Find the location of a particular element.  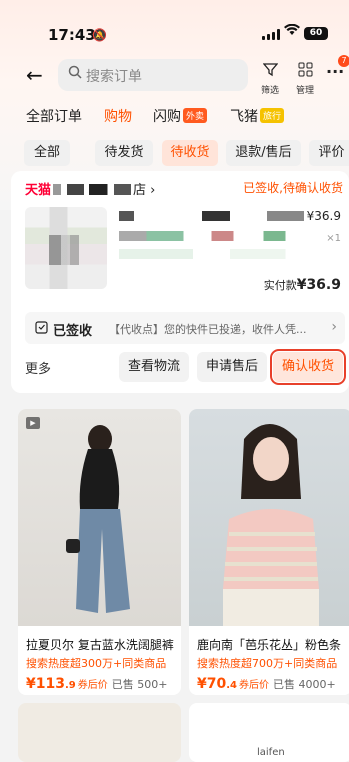

tab-label: 飞猪 is located at coordinates (244, 117).